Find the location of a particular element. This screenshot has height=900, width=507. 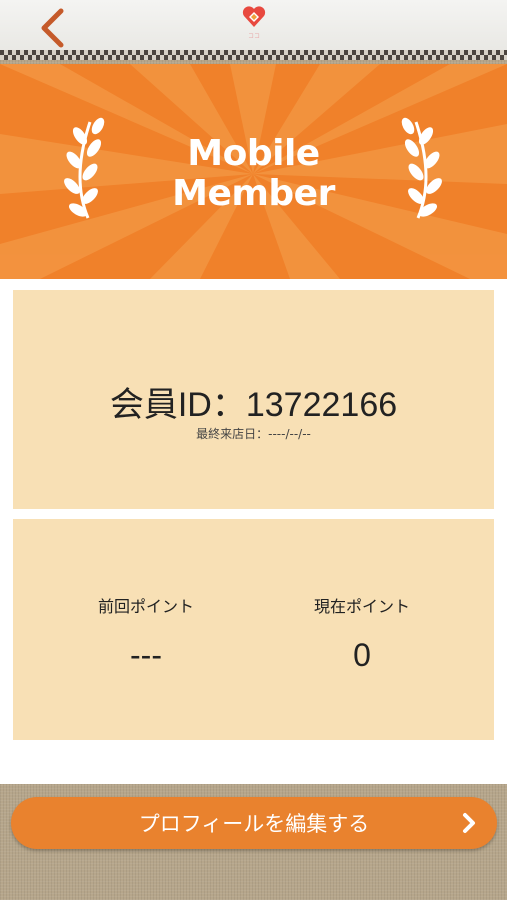

chevron-left-icon is located at coordinates (52, 28).